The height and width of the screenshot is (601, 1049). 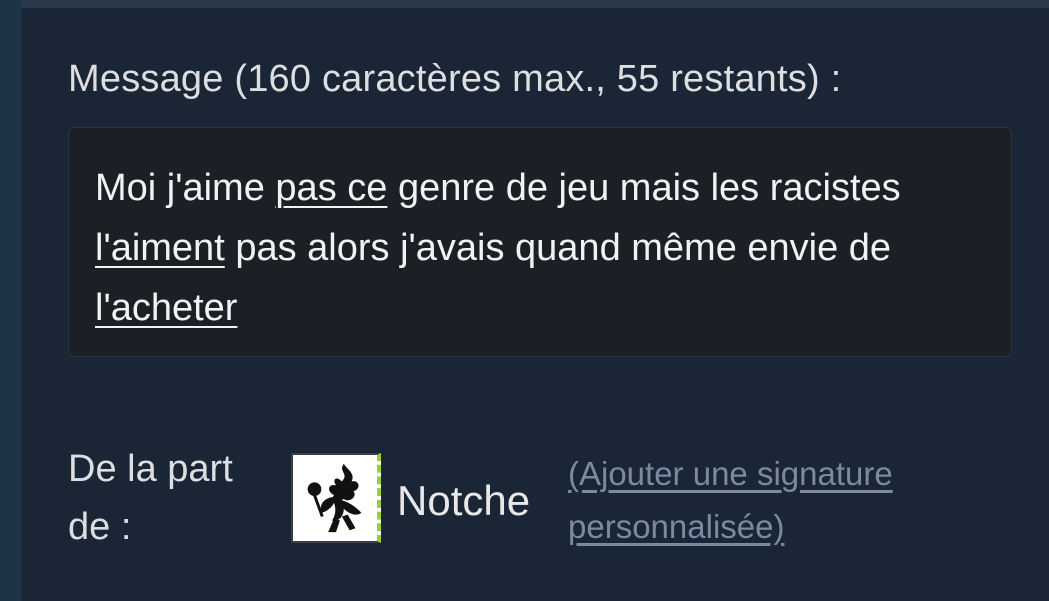 I want to click on sender-name: Notche, so click(x=464, y=500).